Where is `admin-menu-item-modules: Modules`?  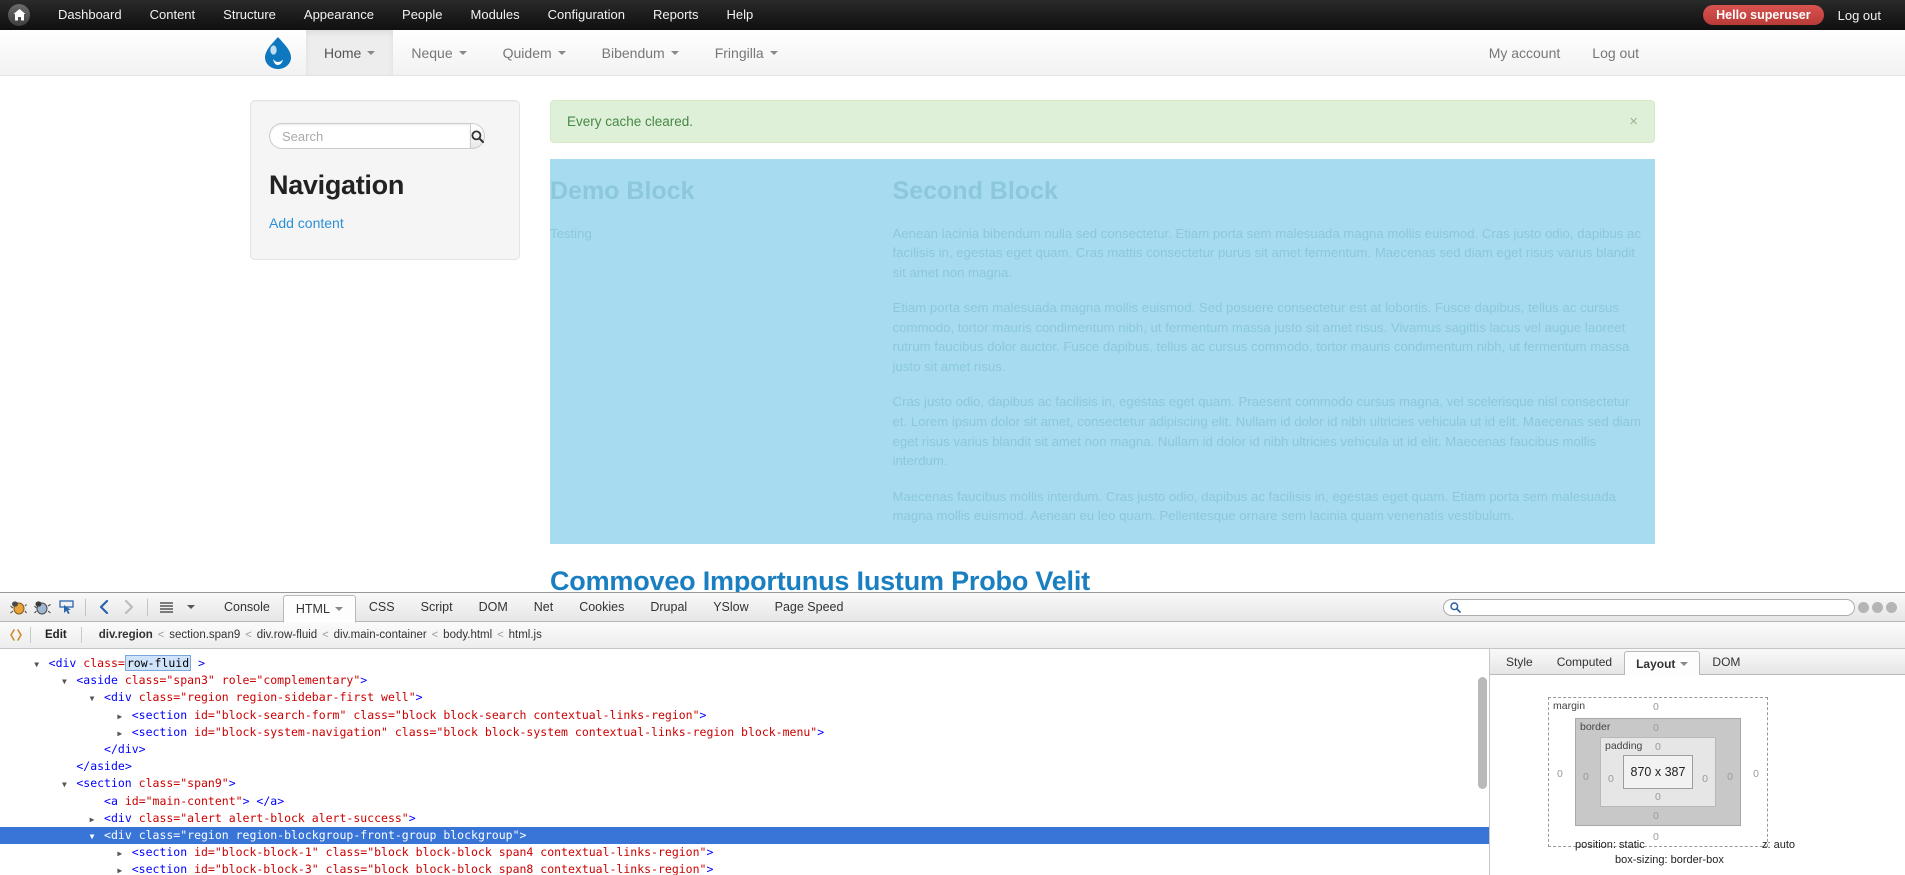 admin-menu-item-modules: Modules is located at coordinates (495, 15).